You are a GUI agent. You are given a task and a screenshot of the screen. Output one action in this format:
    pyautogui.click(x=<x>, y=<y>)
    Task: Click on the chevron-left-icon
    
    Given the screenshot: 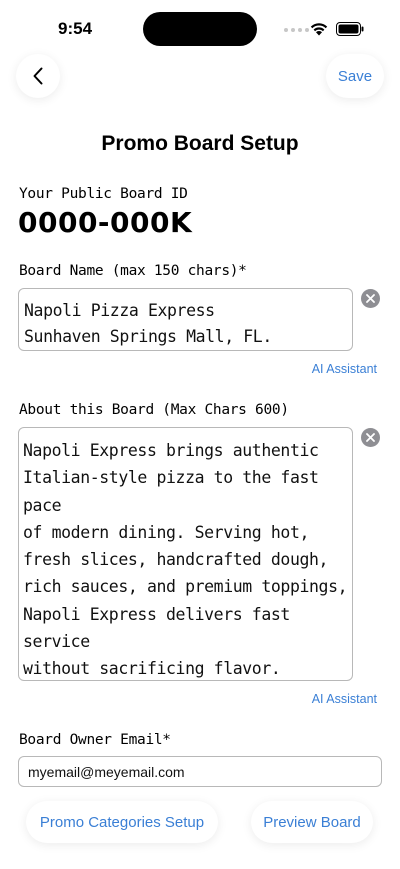 What is the action you would take?
    pyautogui.click(x=38, y=76)
    